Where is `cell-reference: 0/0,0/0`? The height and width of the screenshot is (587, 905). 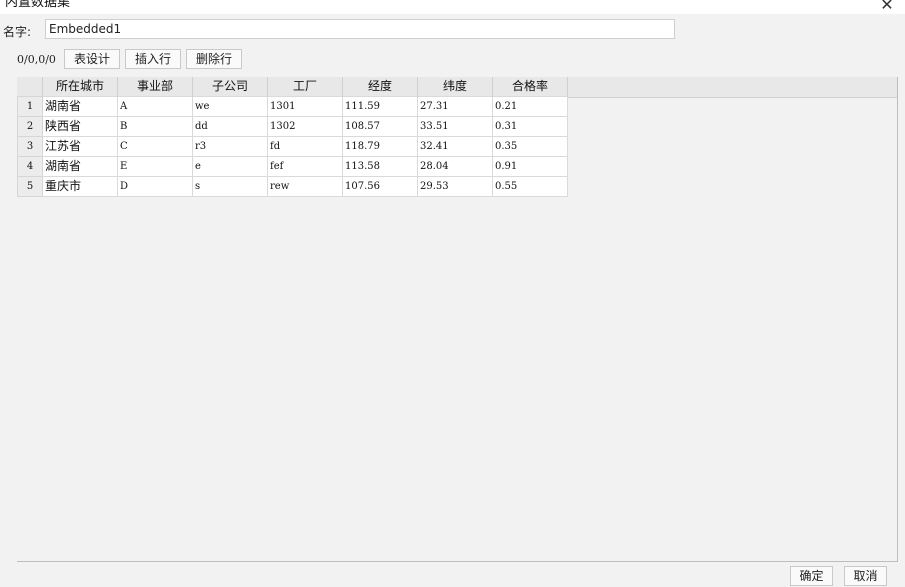 cell-reference: 0/0,0/0 is located at coordinates (36, 59).